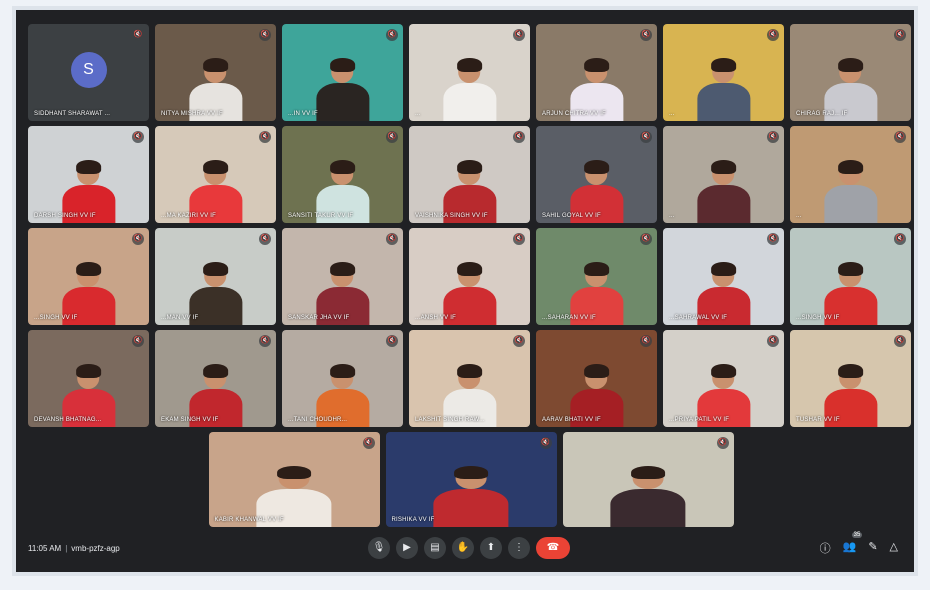  I want to click on participant-tile: 🔇 ...IN VV IF, so click(342, 72).